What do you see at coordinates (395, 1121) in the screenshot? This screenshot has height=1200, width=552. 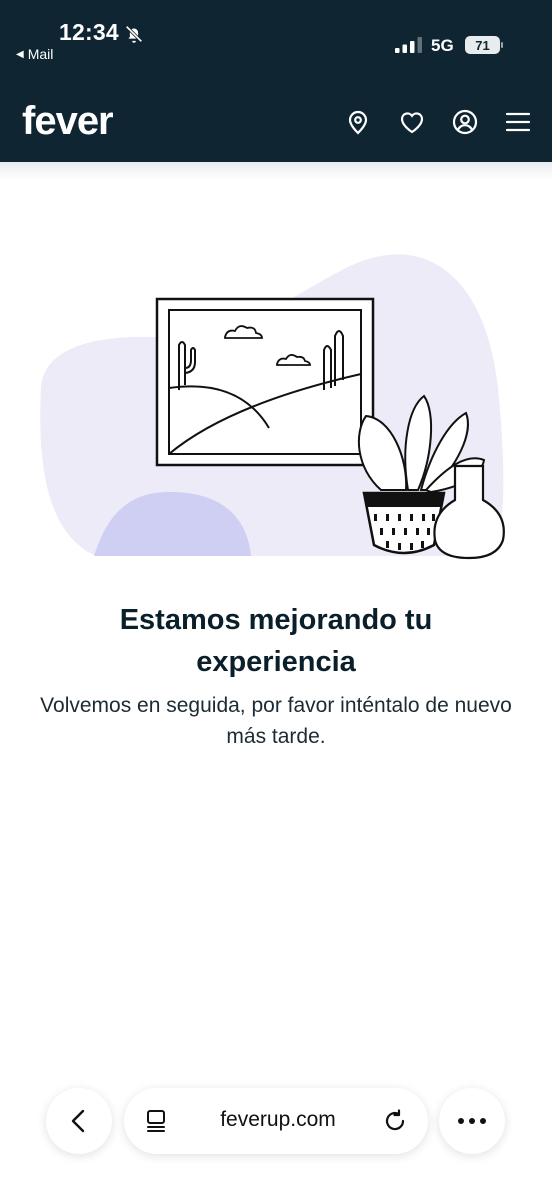 I see `reload-icon` at bounding box center [395, 1121].